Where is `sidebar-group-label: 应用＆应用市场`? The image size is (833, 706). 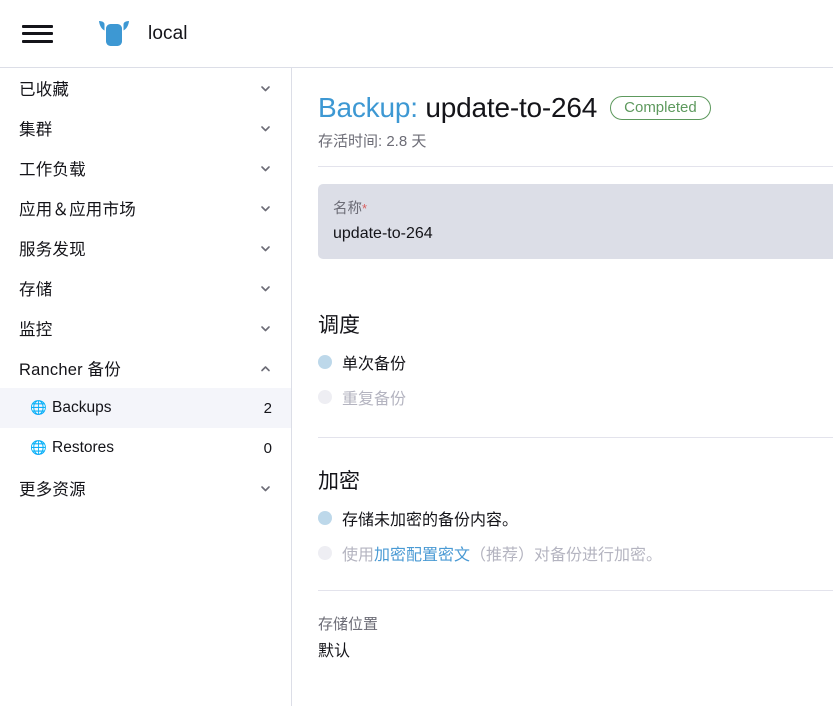
sidebar-group-label: 应用＆应用市场 is located at coordinates (77, 210).